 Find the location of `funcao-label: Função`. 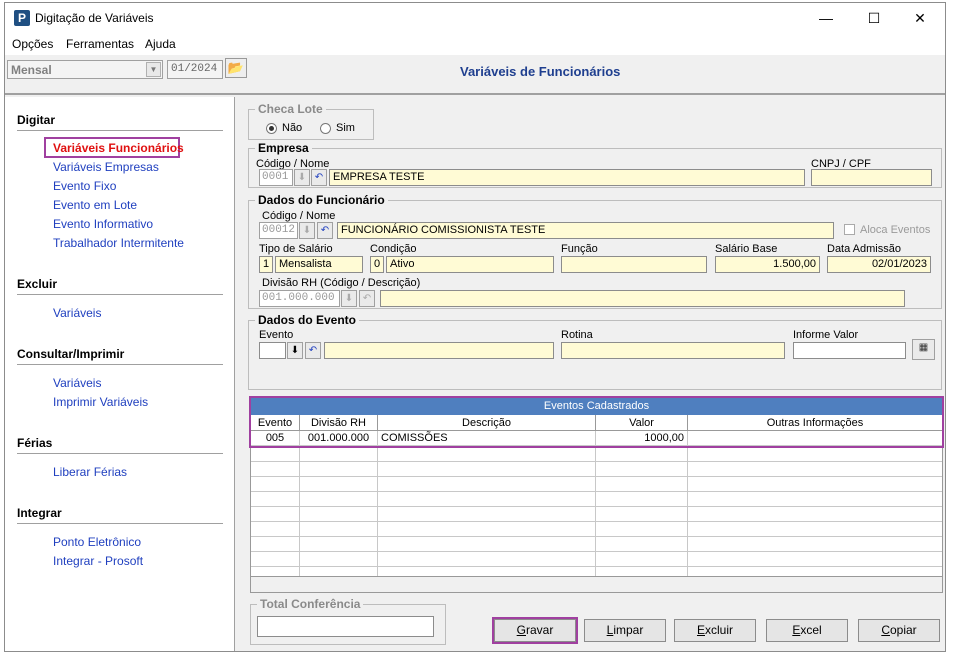

funcao-label: Função is located at coordinates (579, 249).